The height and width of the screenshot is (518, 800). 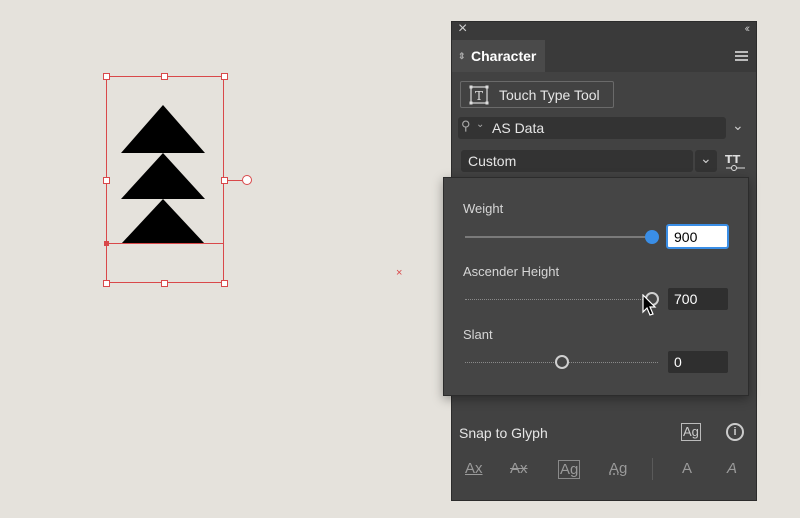 What do you see at coordinates (504, 56) in the screenshot?
I see `tab-character-label: Character` at bounding box center [504, 56].